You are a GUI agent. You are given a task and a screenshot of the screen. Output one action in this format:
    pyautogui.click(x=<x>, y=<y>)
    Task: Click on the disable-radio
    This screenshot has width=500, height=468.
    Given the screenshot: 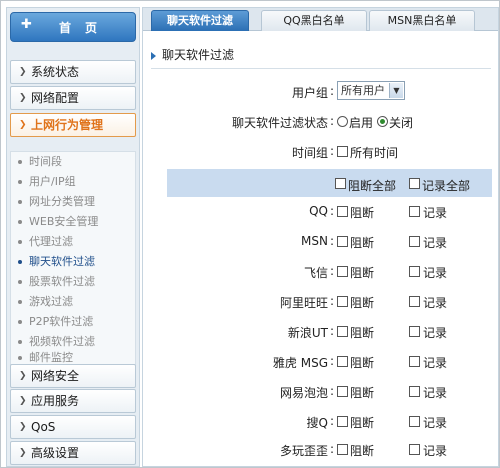 What is the action you would take?
    pyautogui.click(x=382, y=121)
    